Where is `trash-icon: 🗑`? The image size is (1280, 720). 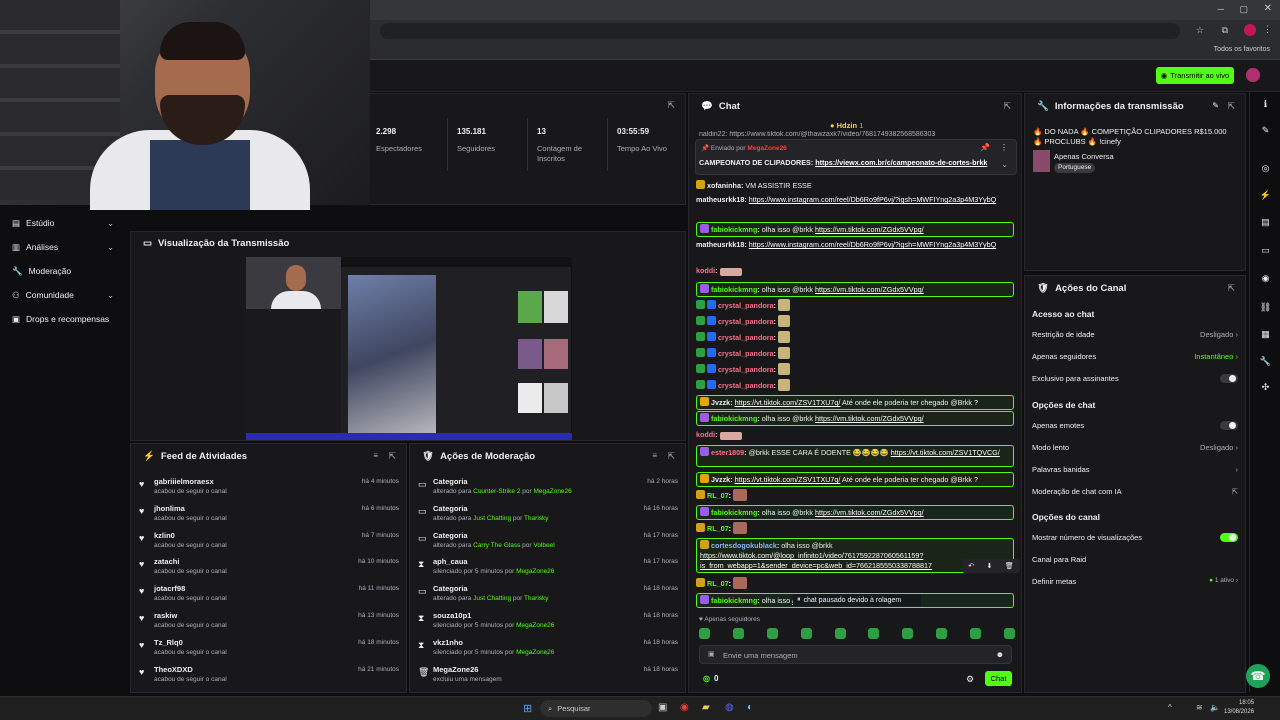
trash-icon: 🗑 is located at coordinates (1009, 566).